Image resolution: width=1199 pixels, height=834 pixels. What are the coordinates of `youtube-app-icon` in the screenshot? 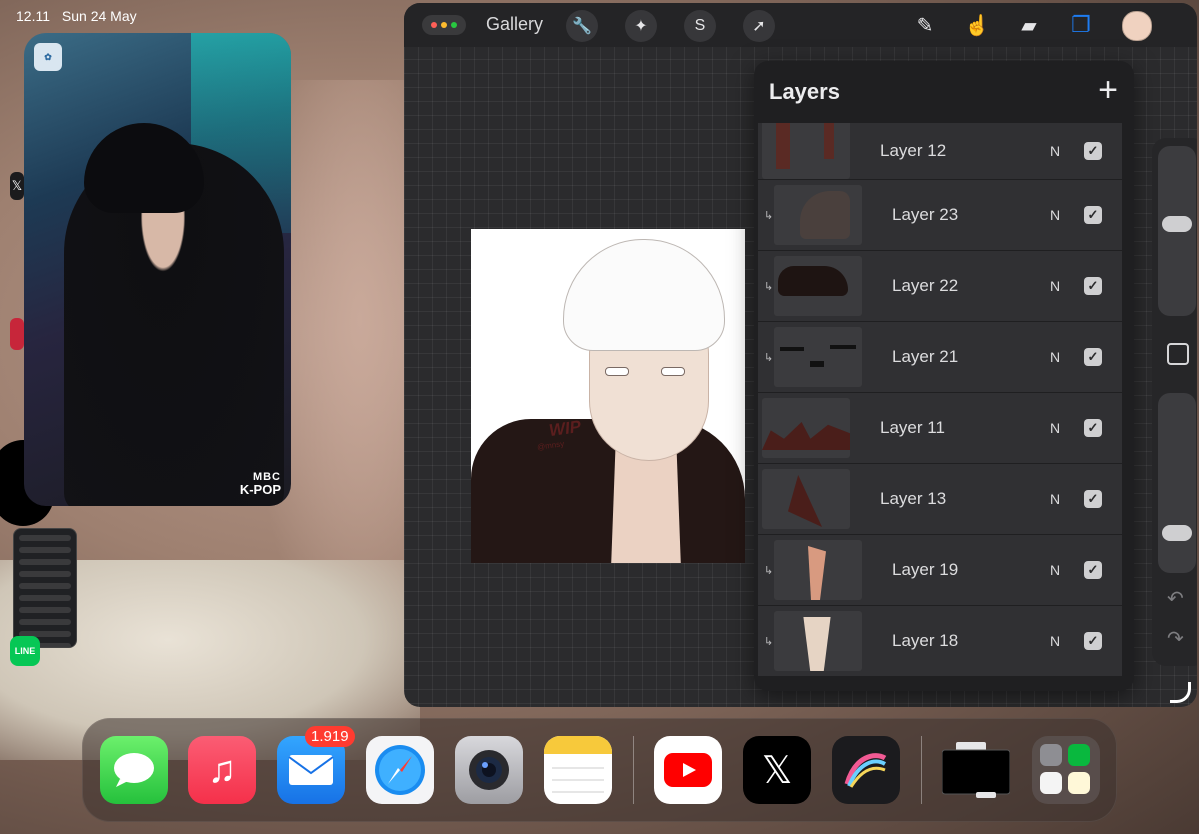 It's located at (688, 770).